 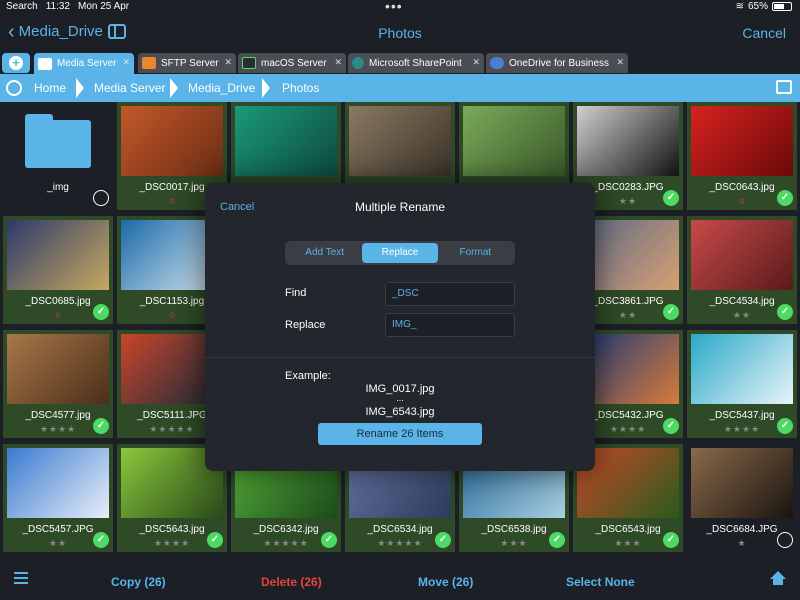 What do you see at coordinates (292, 63) in the screenshot?
I see `tab-macos-server: macOS Server ✕` at bounding box center [292, 63].